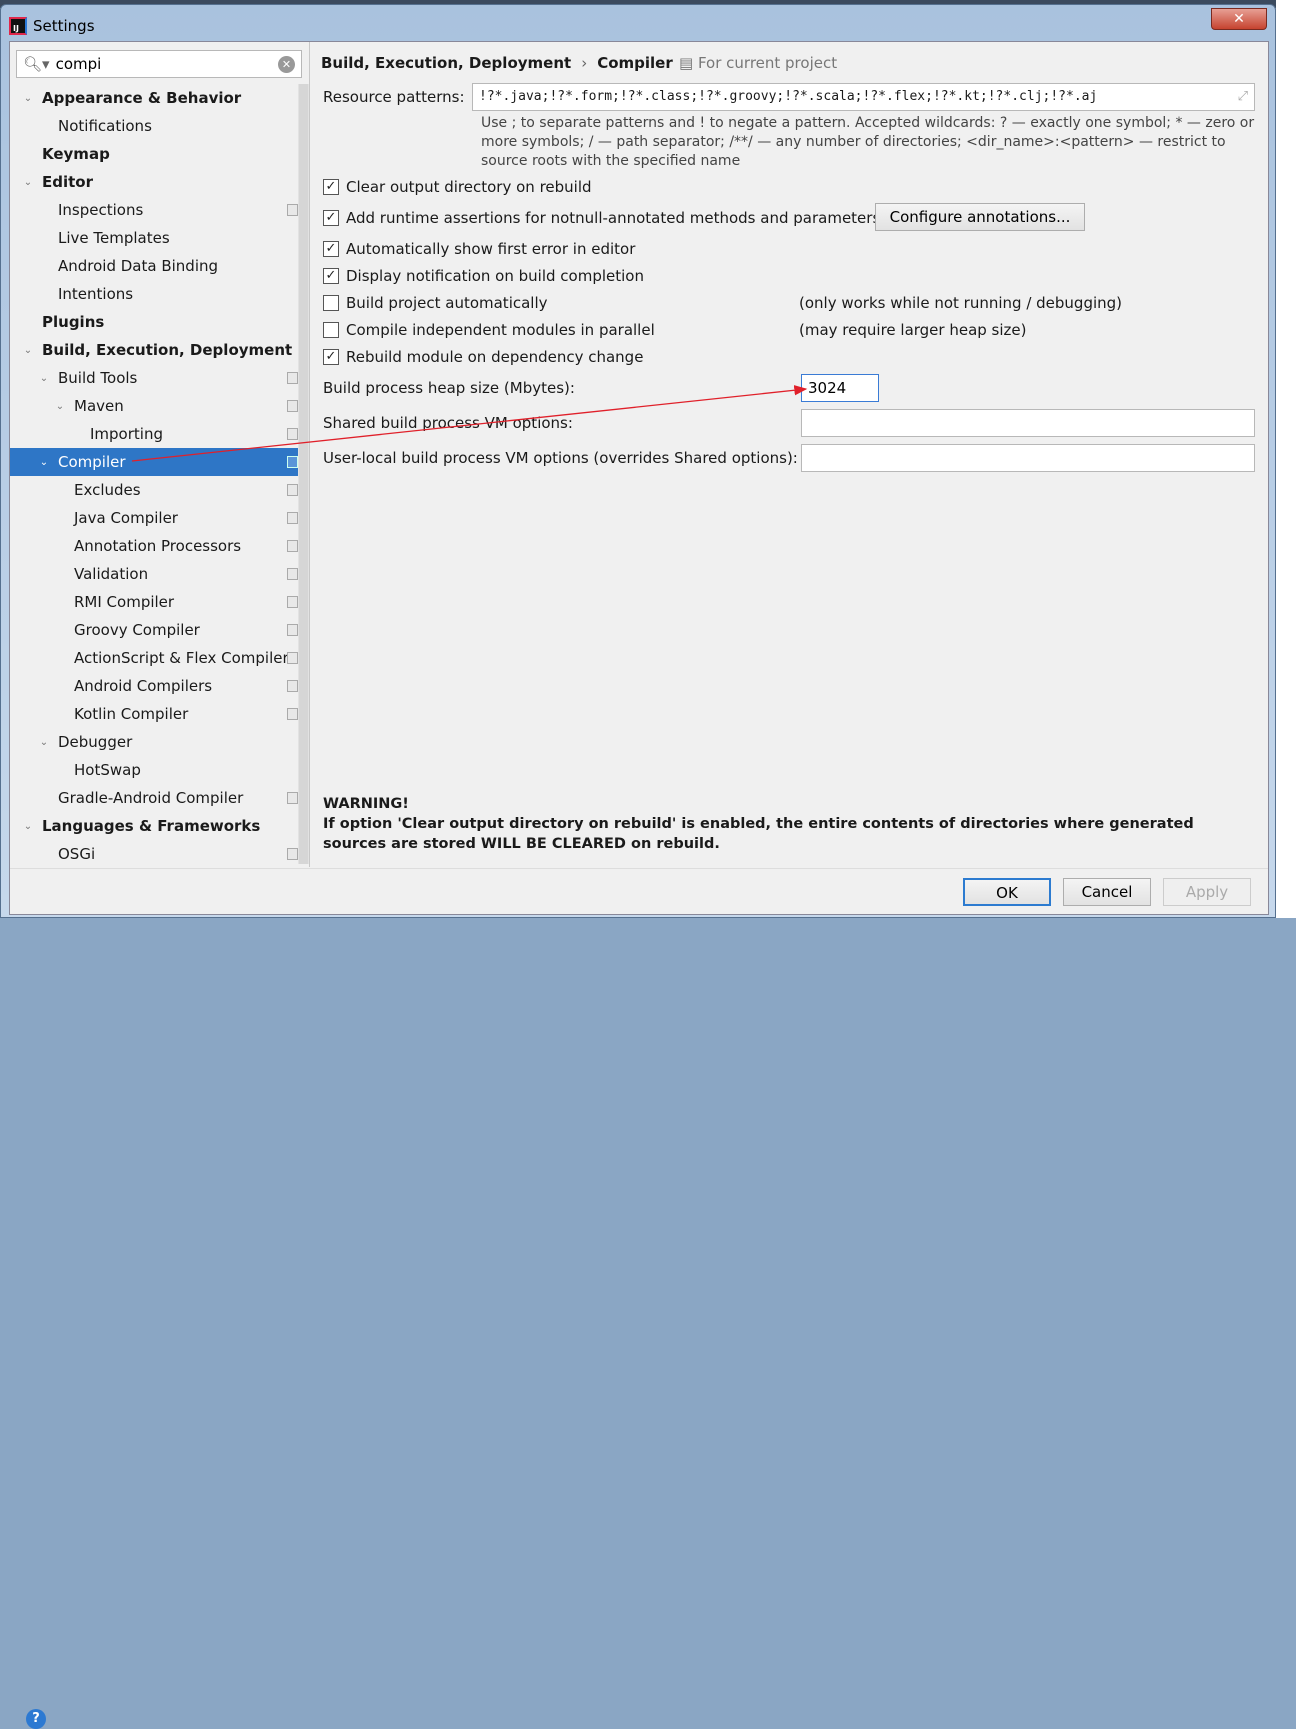  I want to click on tree-item: Groovy Compiler, so click(154, 630).